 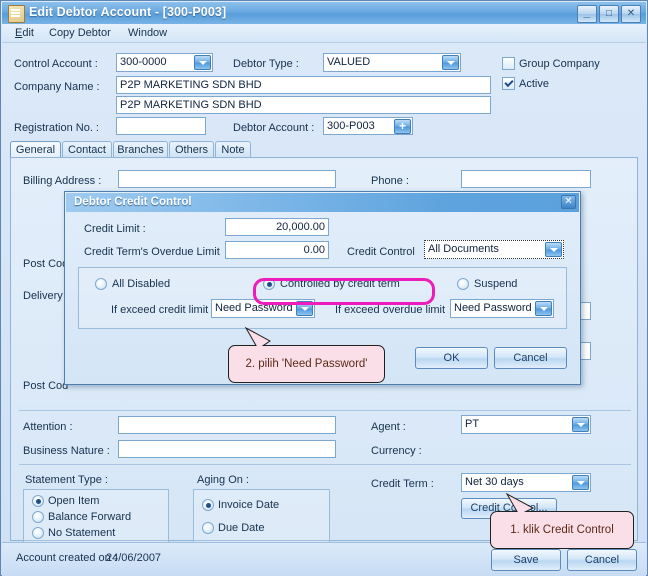 What do you see at coordinates (396, 451) in the screenshot?
I see `currency-label: Currency :` at bounding box center [396, 451].